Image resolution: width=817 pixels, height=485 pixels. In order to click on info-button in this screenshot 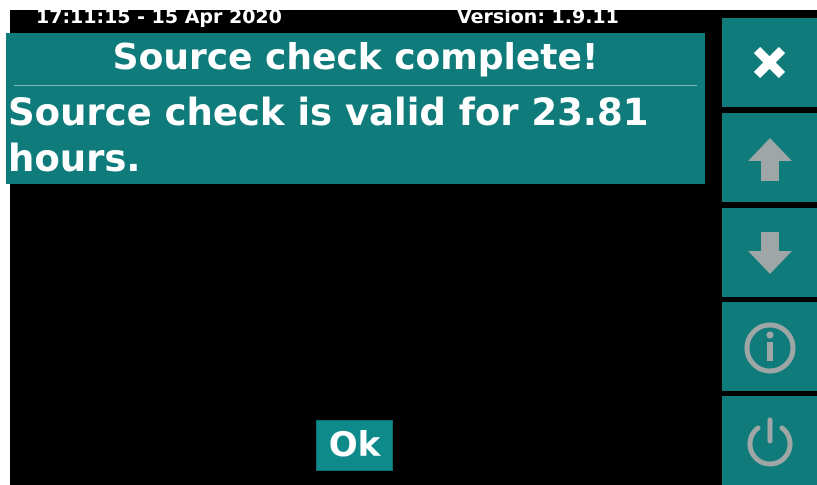, I will do `click(769, 346)`.